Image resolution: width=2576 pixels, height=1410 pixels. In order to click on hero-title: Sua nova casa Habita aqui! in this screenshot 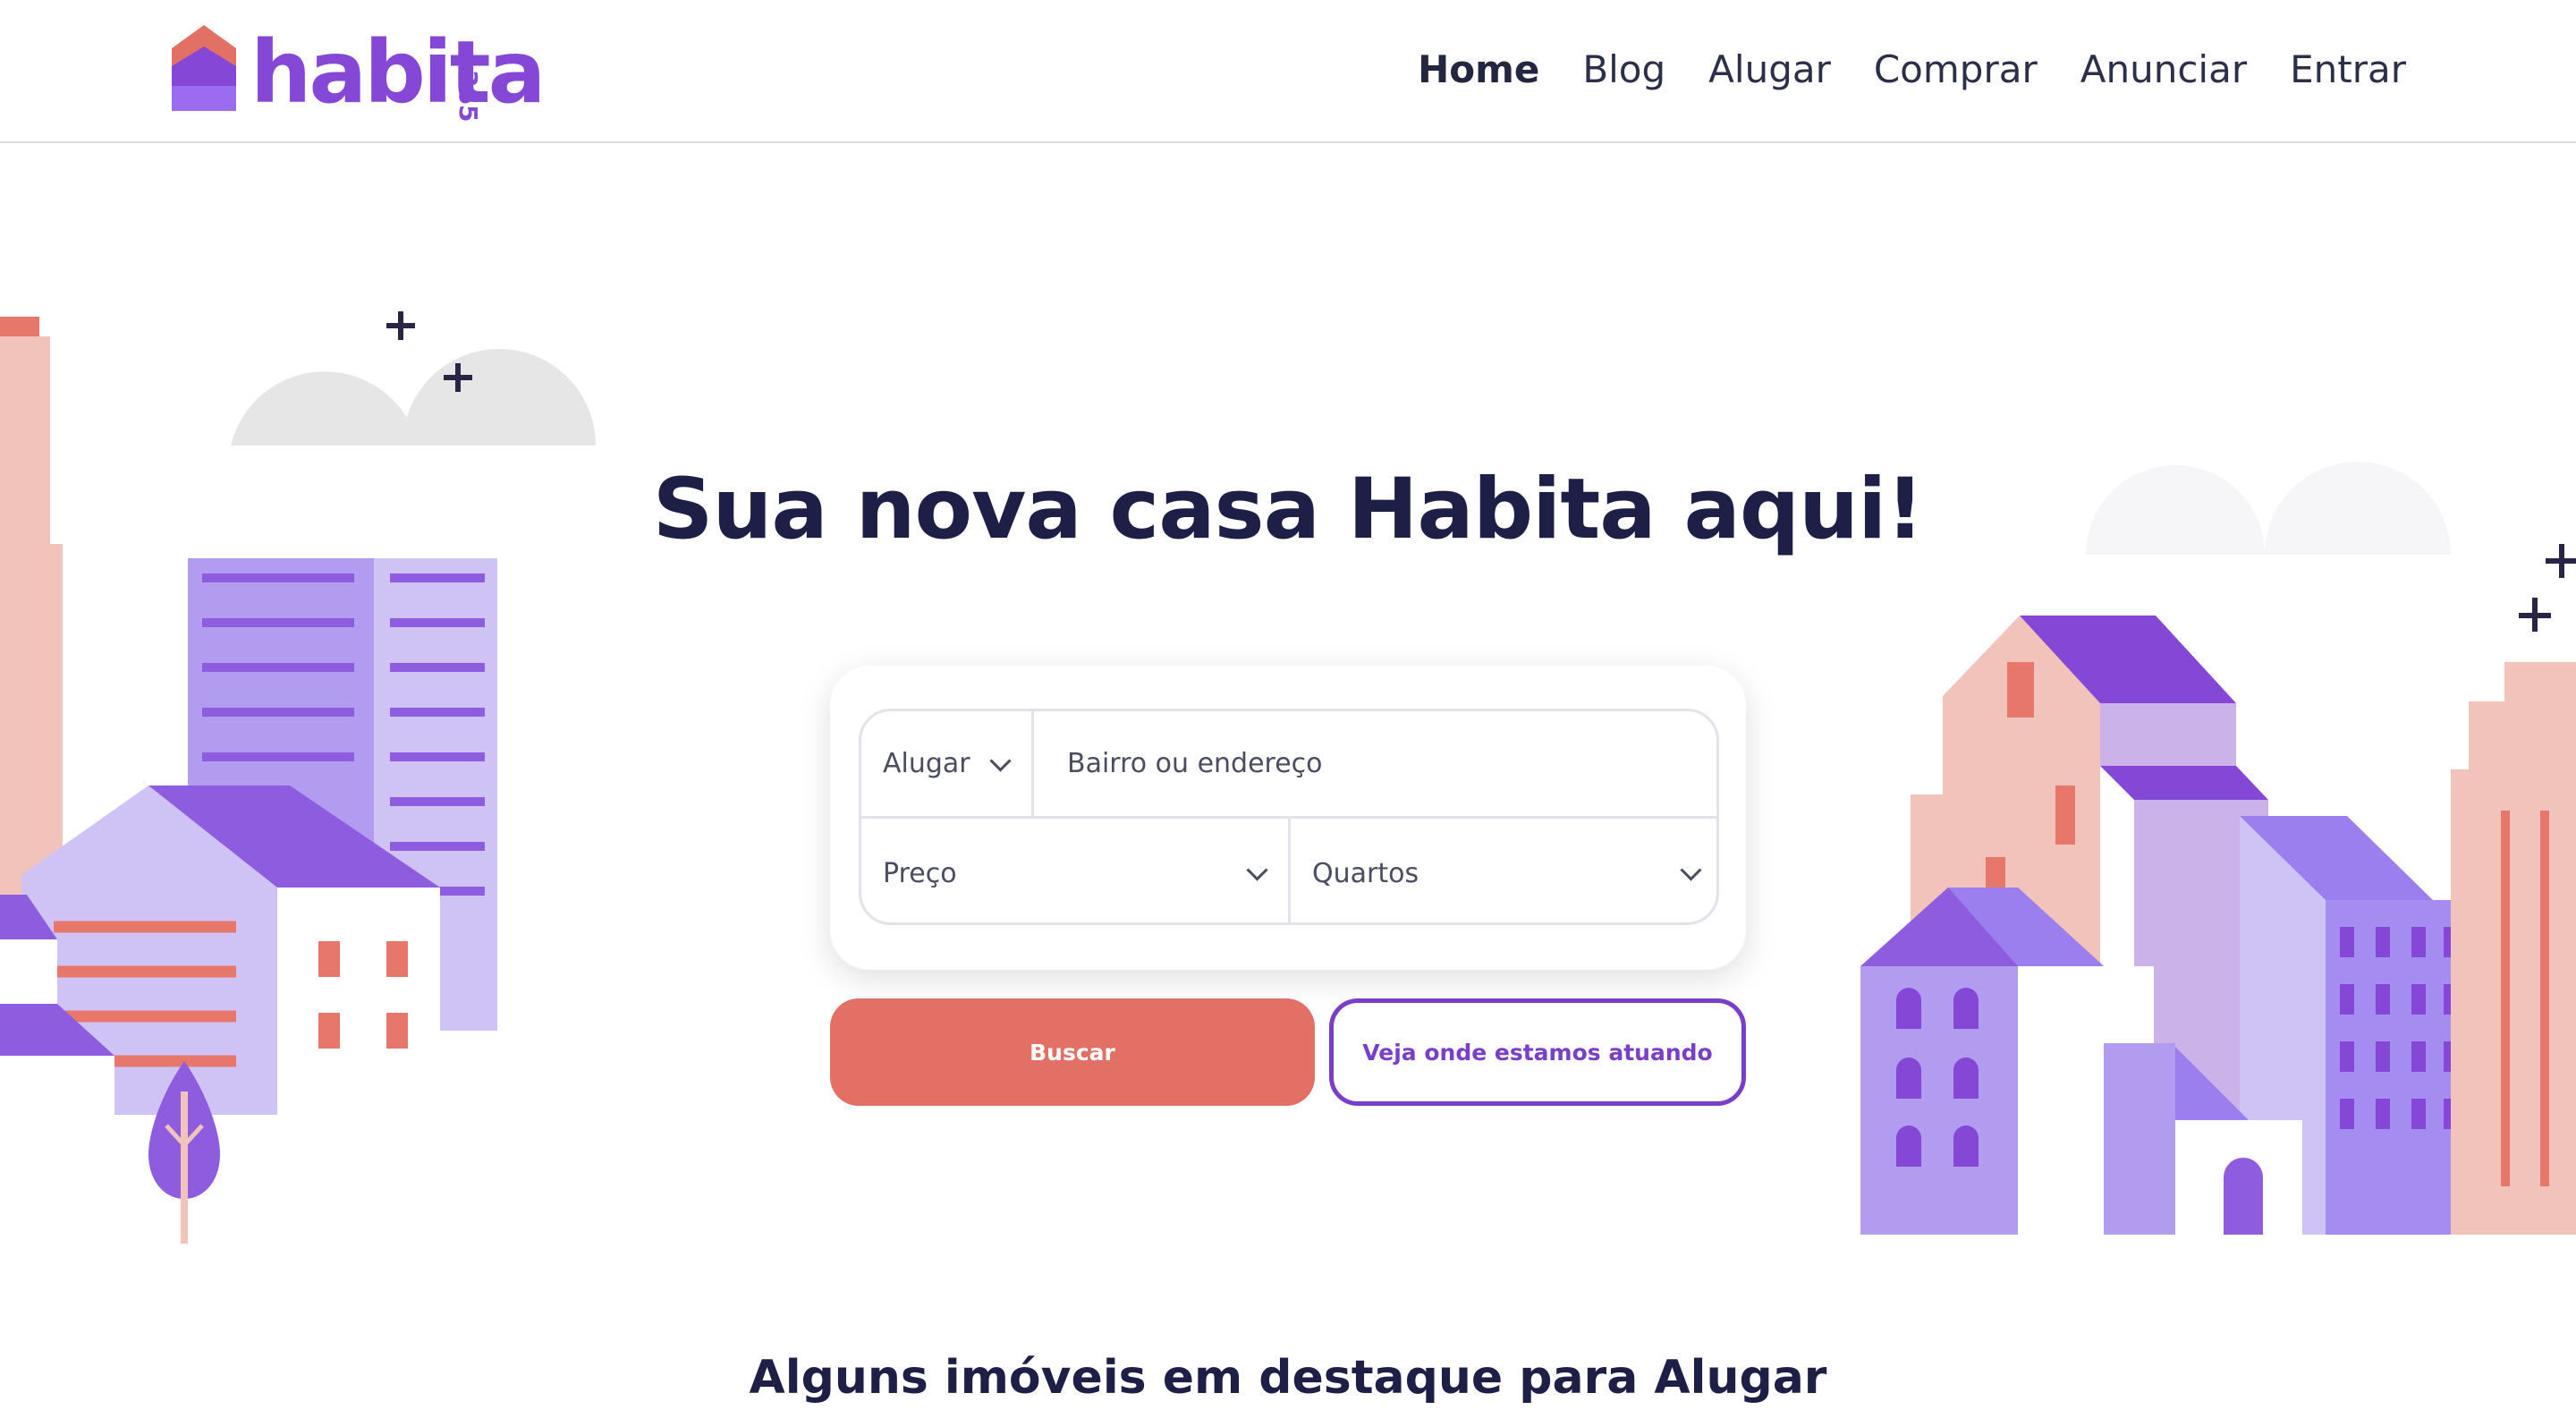, I will do `click(1288, 510)`.